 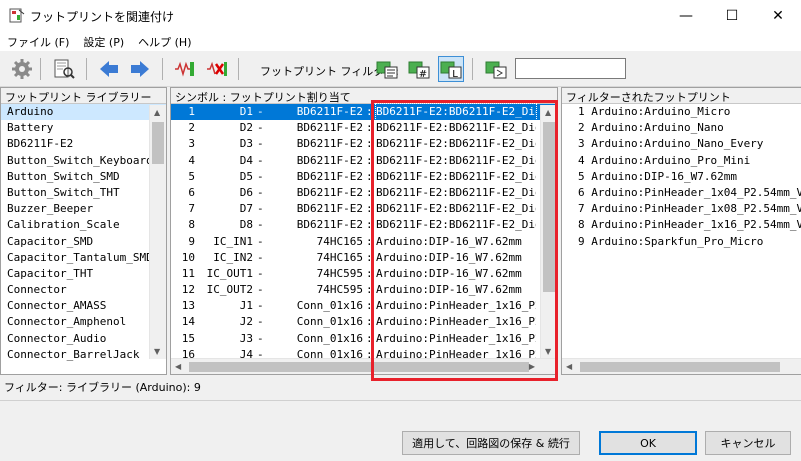 What do you see at coordinates (83, 274) in the screenshot?
I see `library-list-item: Capacitor_THT` at bounding box center [83, 274].